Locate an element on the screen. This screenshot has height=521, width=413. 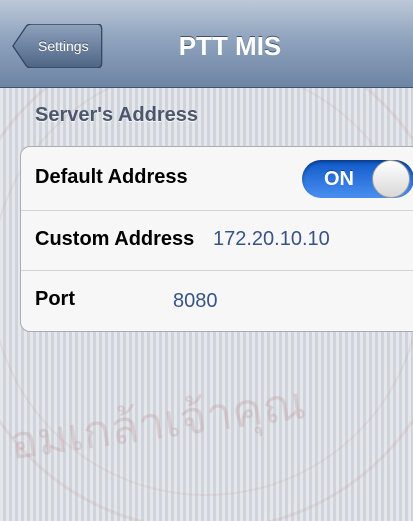
port-row: Port 8080 is located at coordinates (217, 301).